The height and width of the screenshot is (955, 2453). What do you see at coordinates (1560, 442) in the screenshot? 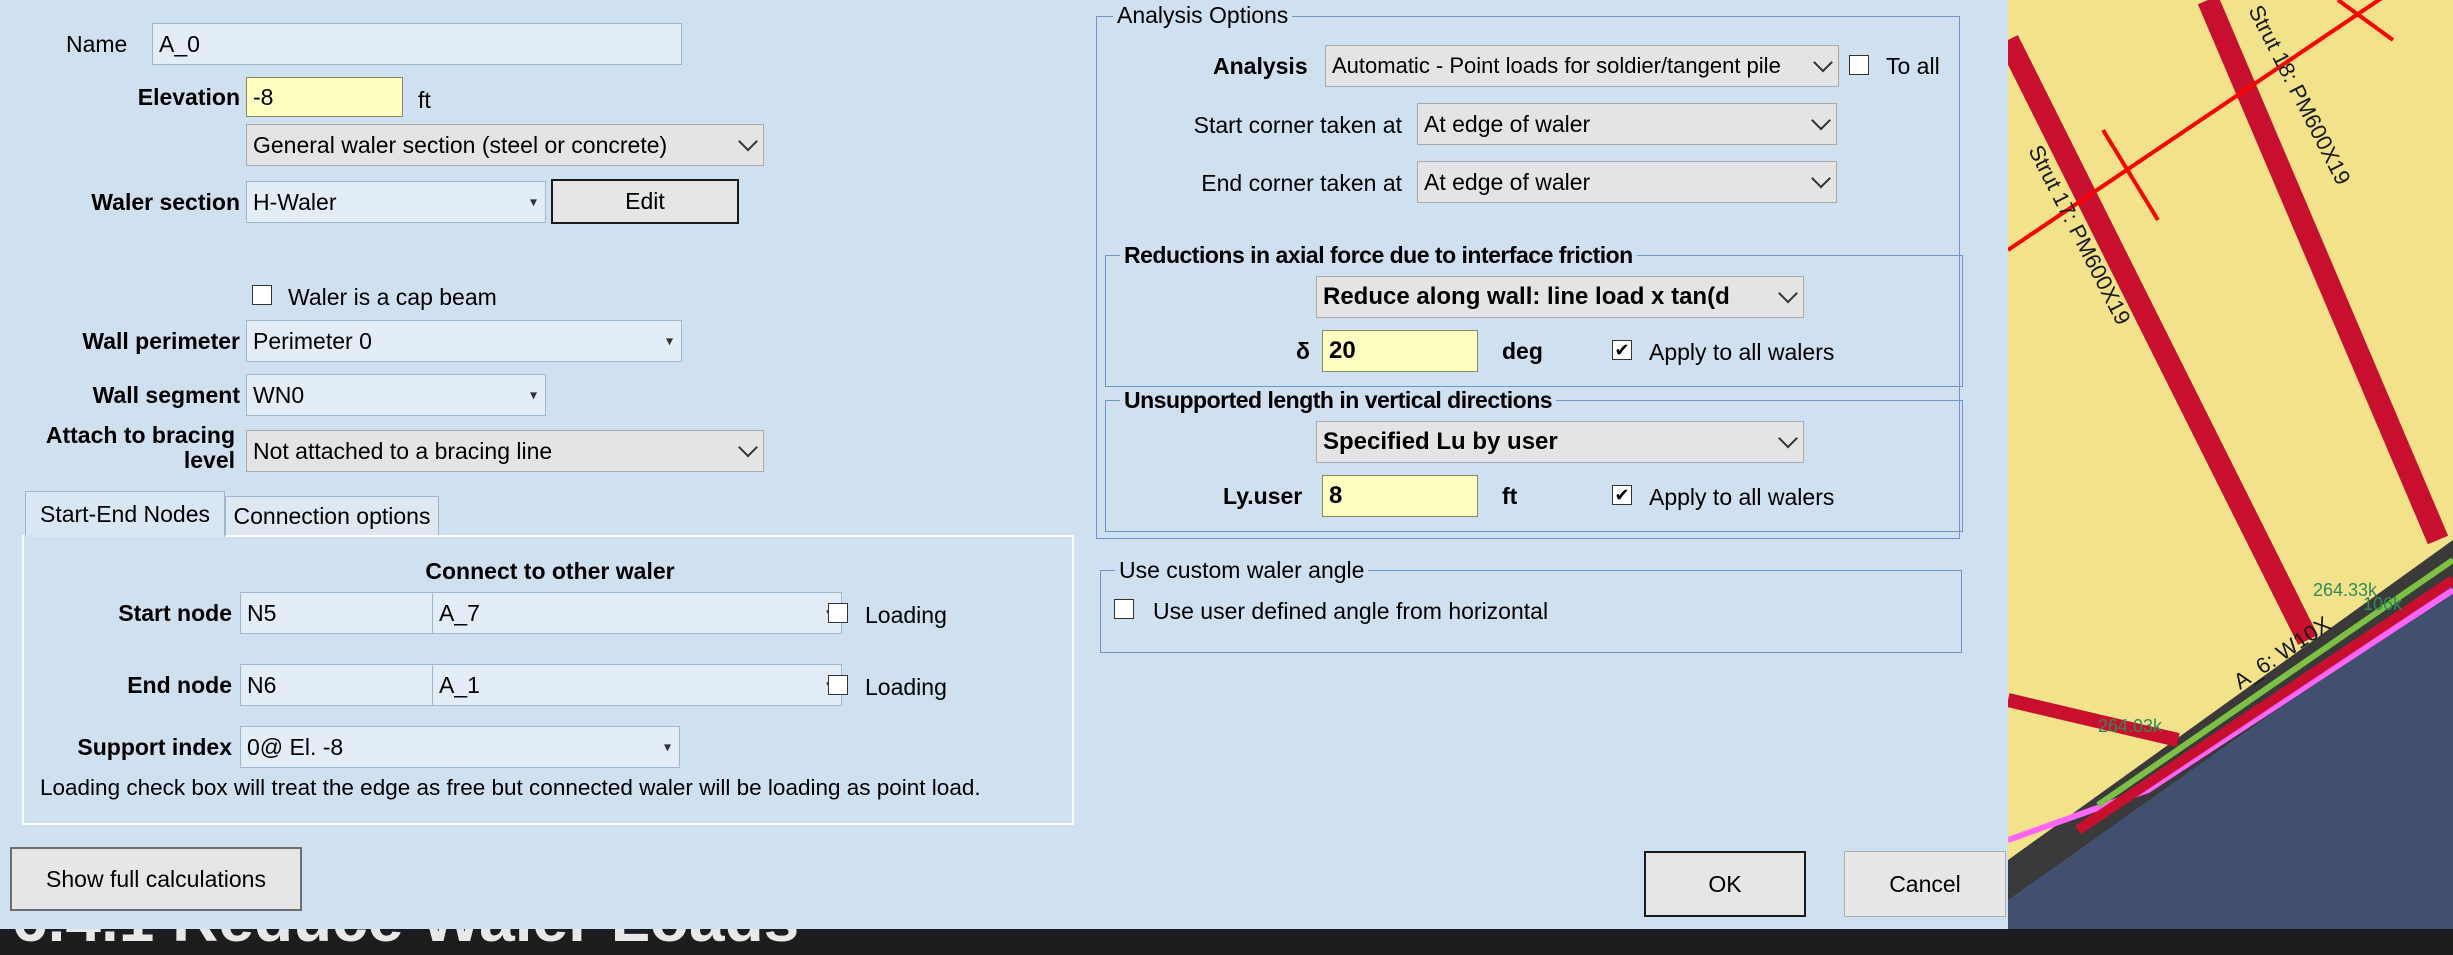
I see `unsupported-method-select: Specified Lu by user` at bounding box center [1560, 442].